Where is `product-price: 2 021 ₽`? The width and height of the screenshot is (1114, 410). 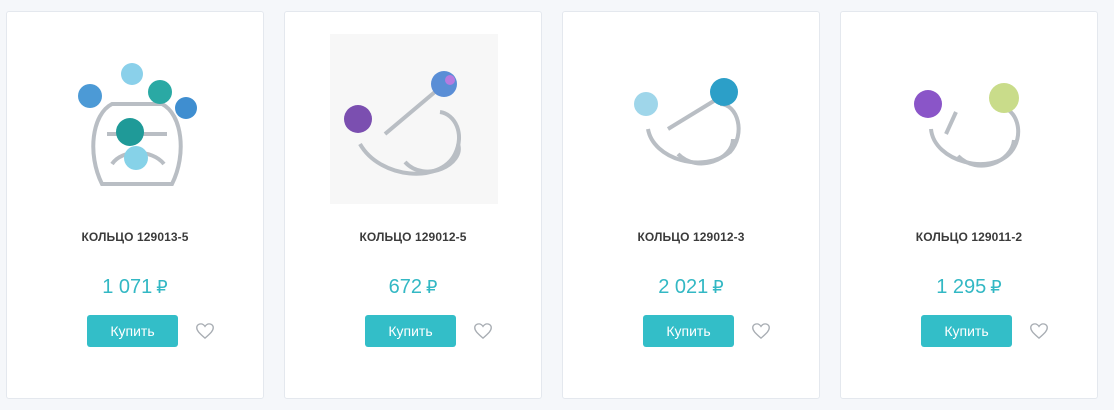 product-price: 2 021 ₽ is located at coordinates (691, 287).